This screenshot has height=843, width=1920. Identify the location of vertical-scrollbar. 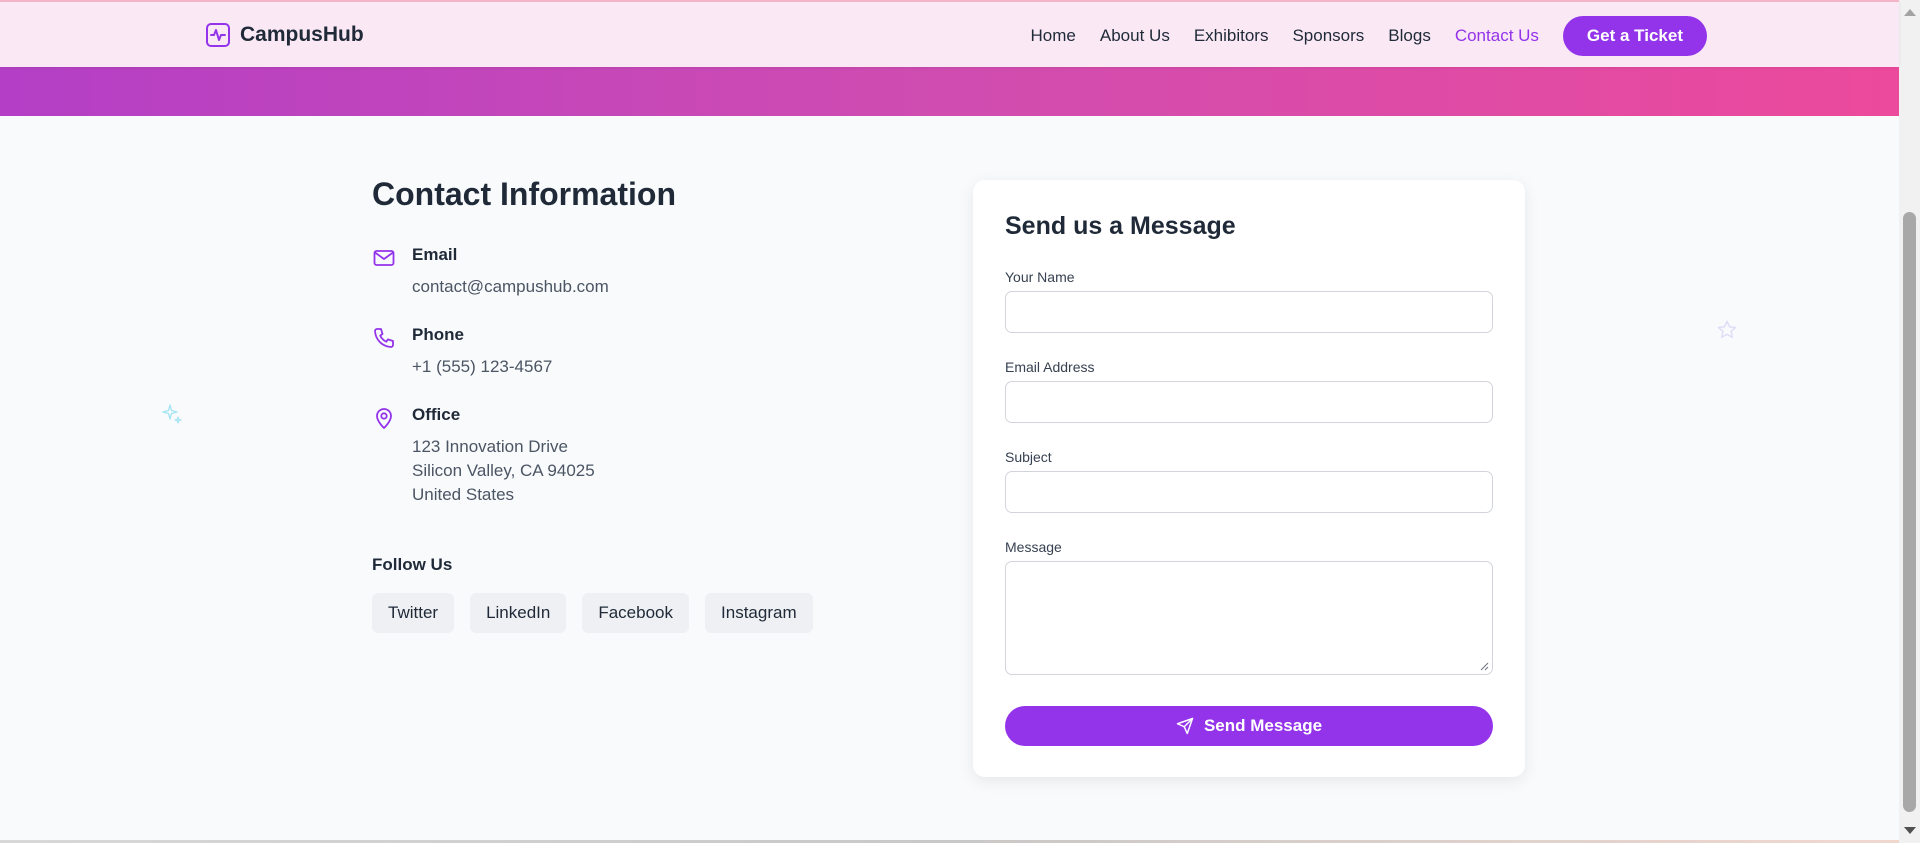
(1909, 421).